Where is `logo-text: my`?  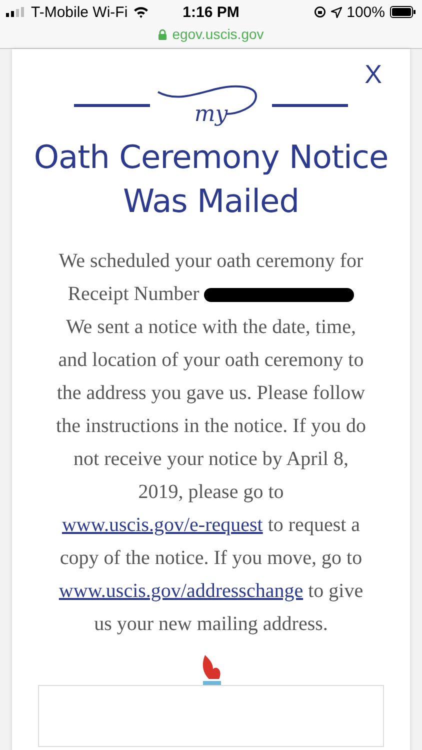
logo-text: my is located at coordinates (211, 114).